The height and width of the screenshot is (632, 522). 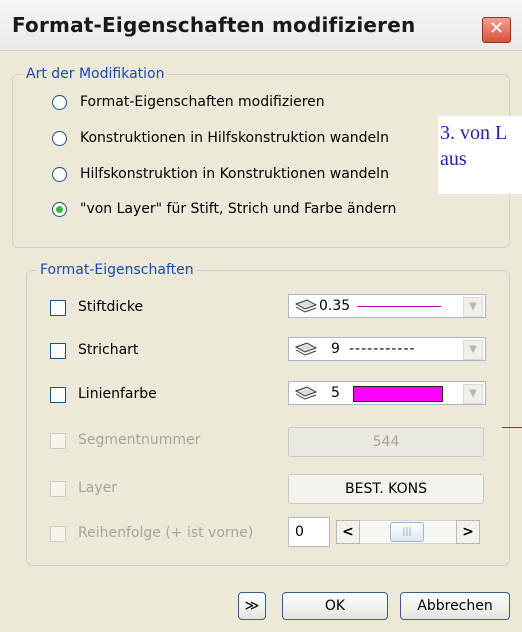 I want to click on reihenfolge-scroller: 0 < ||| >, so click(x=386, y=532).